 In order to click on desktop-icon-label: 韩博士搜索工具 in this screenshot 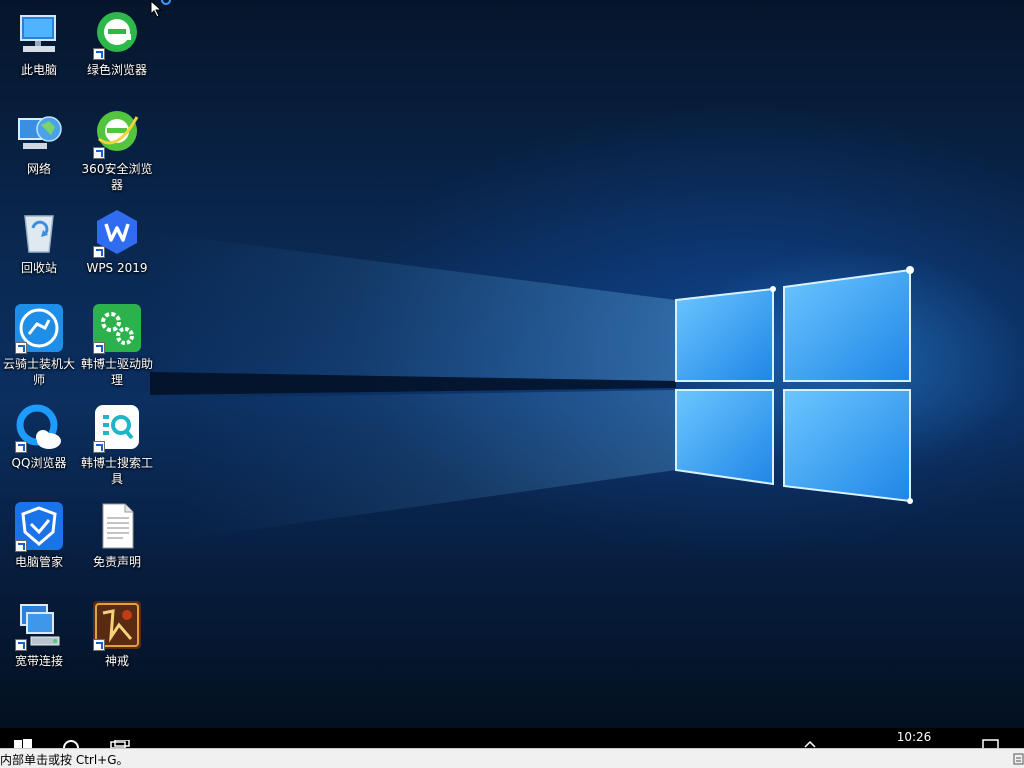, I will do `click(116, 471)`.